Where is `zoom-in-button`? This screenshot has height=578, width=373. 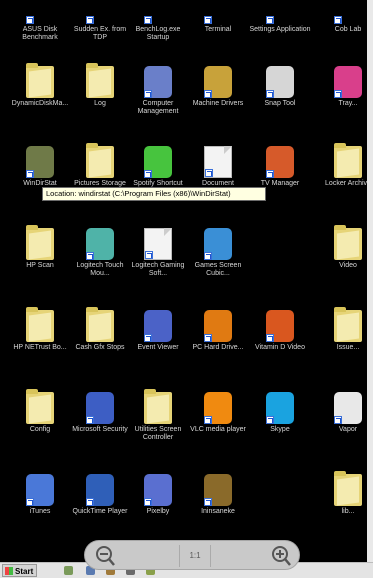 zoom-in-button is located at coordinates (280, 556).